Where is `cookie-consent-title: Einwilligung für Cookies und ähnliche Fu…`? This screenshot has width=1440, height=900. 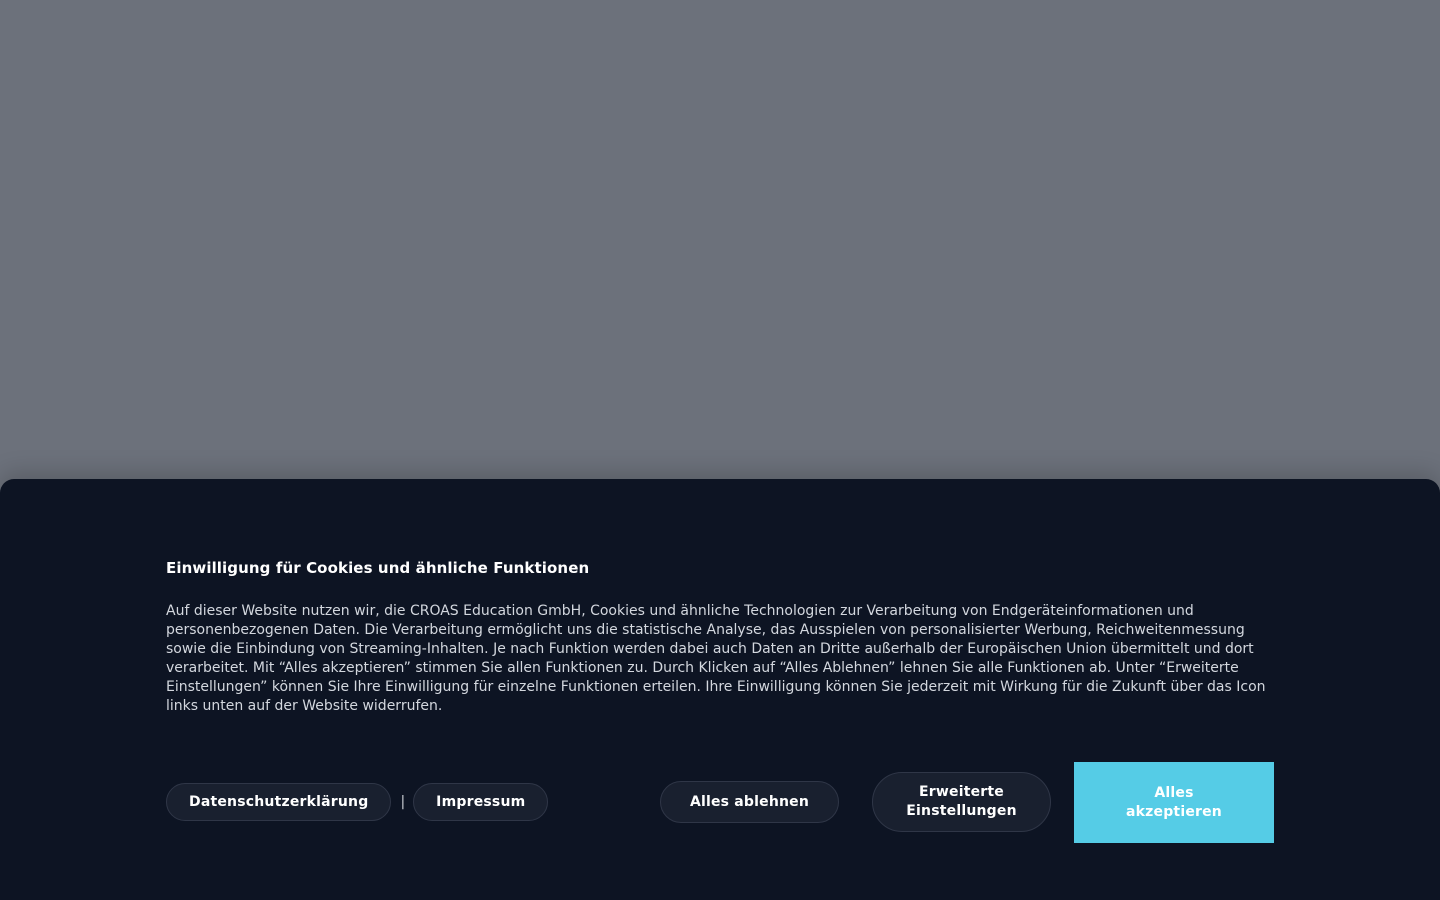 cookie-consent-title: Einwilligung für Cookies und ähnliche Fu… is located at coordinates (378, 568).